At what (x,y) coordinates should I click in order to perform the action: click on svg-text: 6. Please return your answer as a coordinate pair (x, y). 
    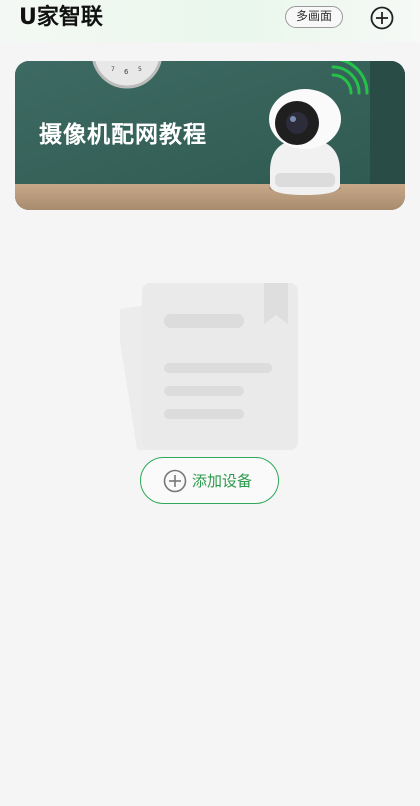
    Looking at the image, I should click on (126, 72).